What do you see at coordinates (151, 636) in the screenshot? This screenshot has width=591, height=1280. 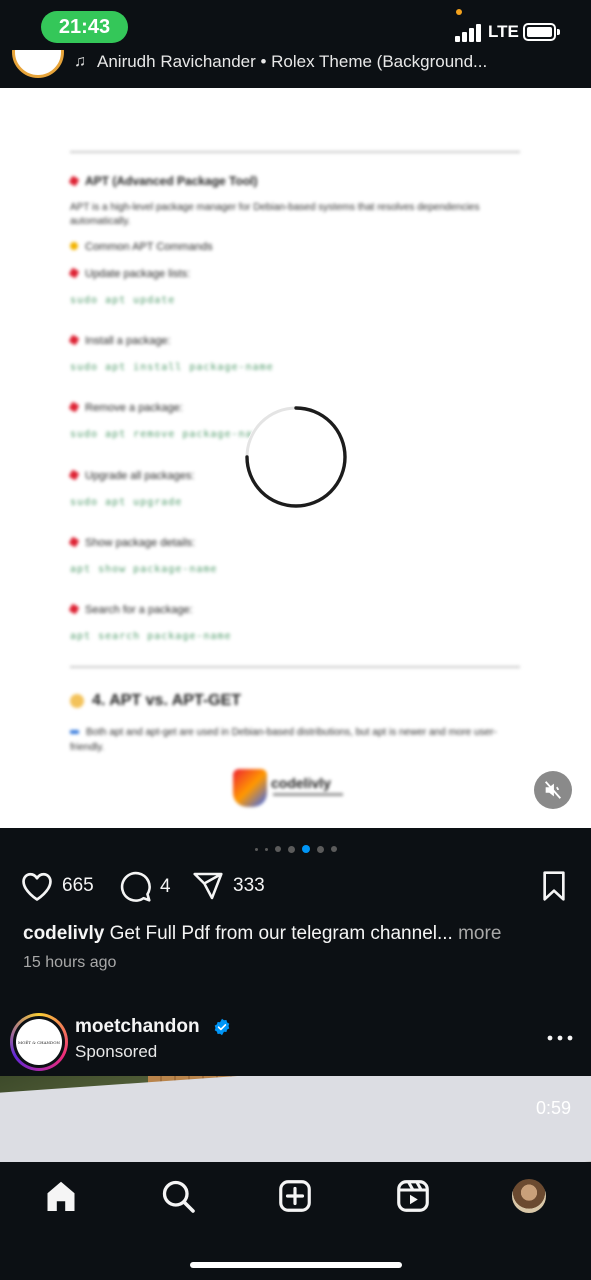 I see `cmd-code: apt search package-name` at bounding box center [151, 636].